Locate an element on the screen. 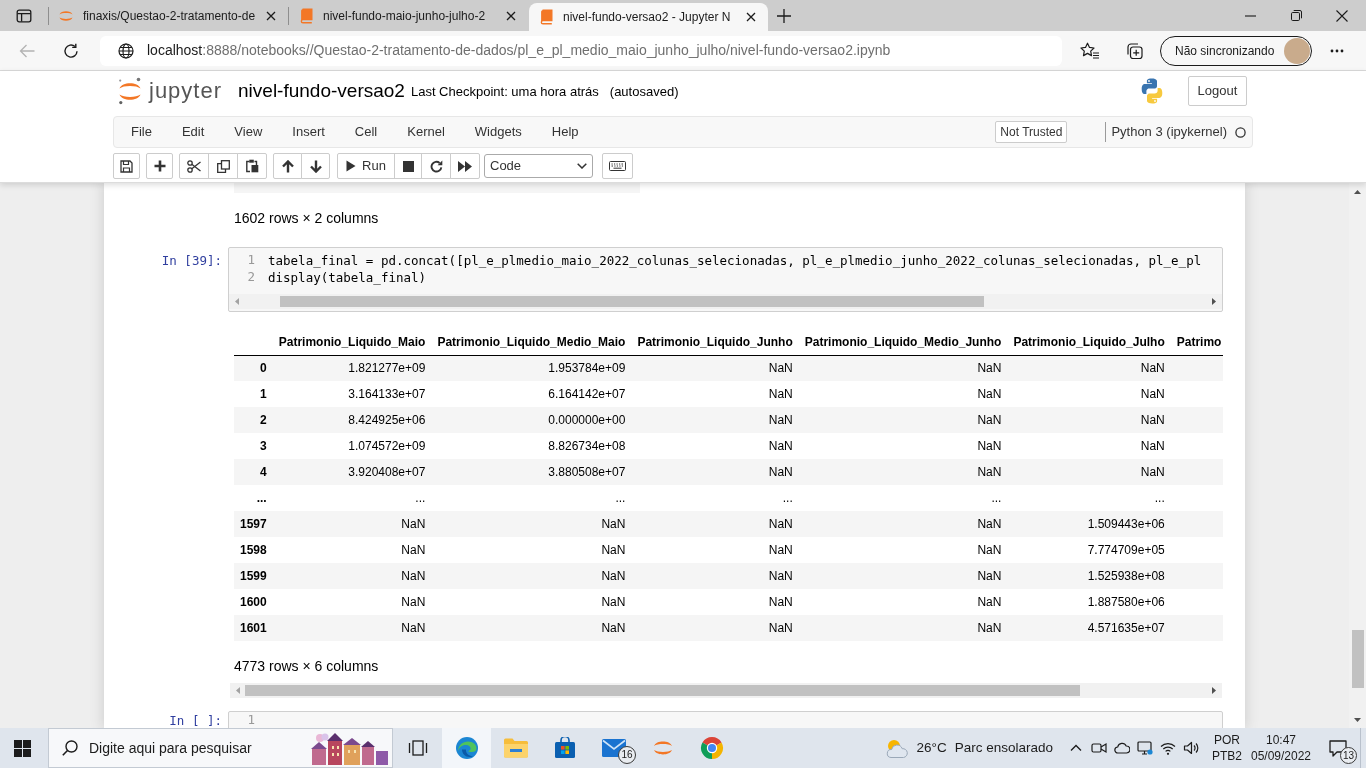 The height and width of the screenshot is (768, 1366). windows-logo-icon is located at coordinates (22, 748).